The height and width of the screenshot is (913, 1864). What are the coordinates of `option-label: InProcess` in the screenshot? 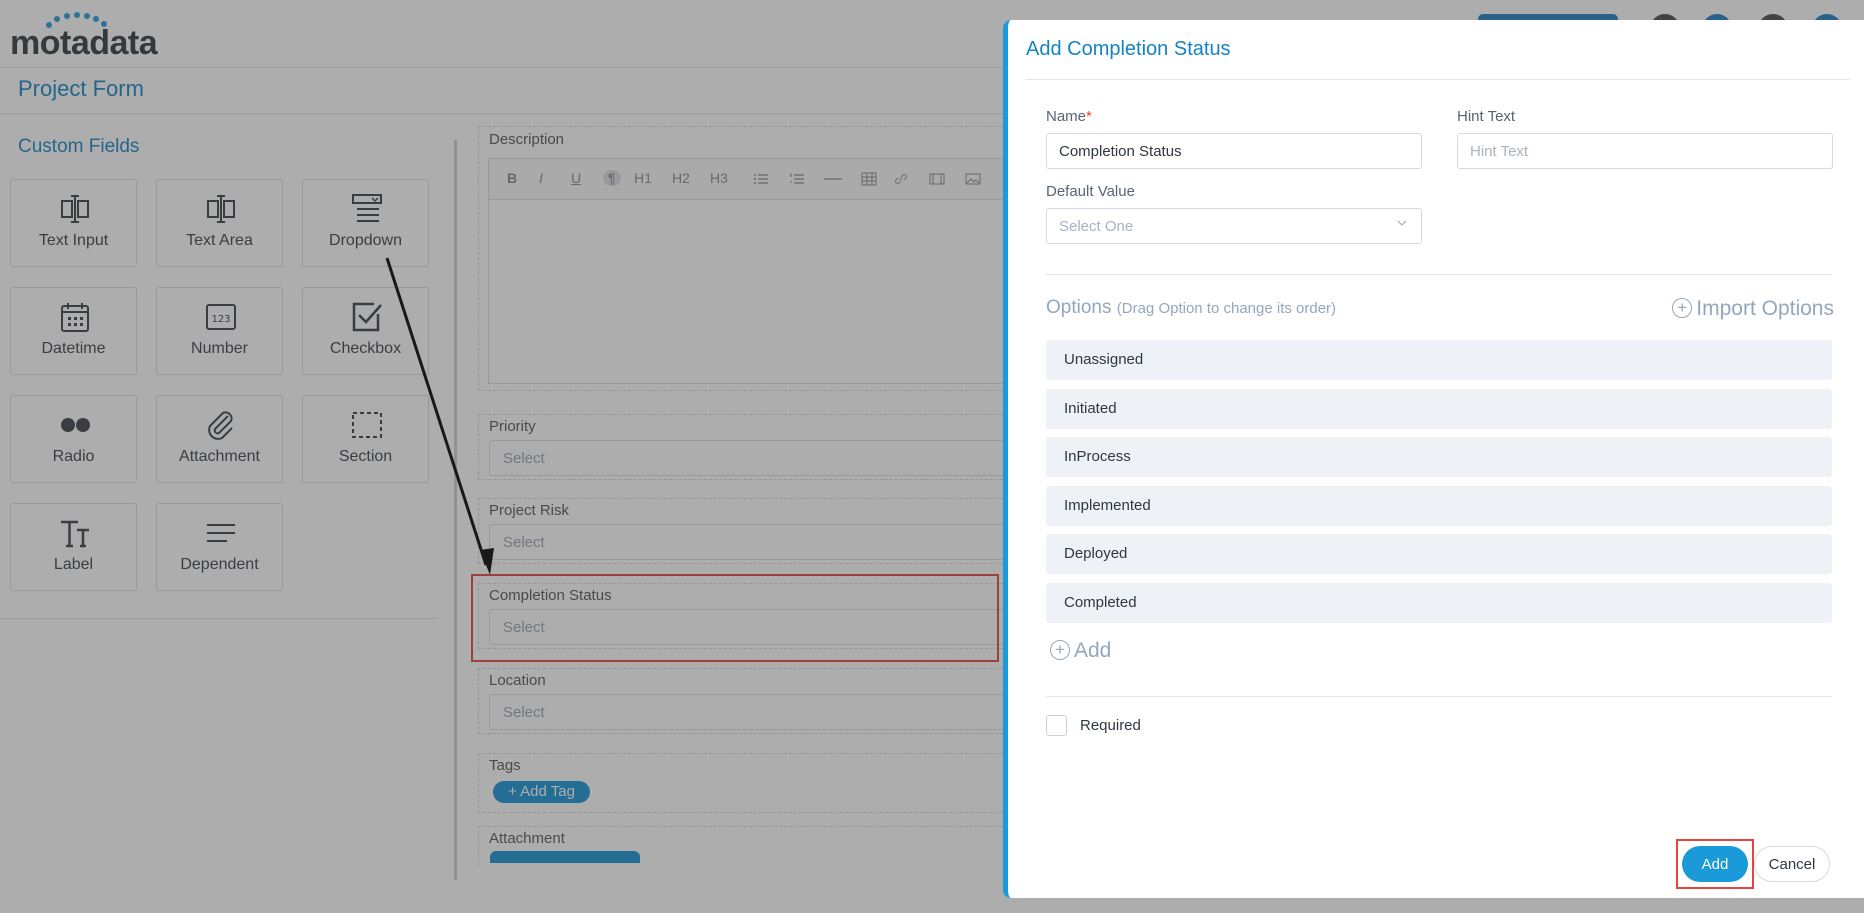 It's located at (1097, 456).